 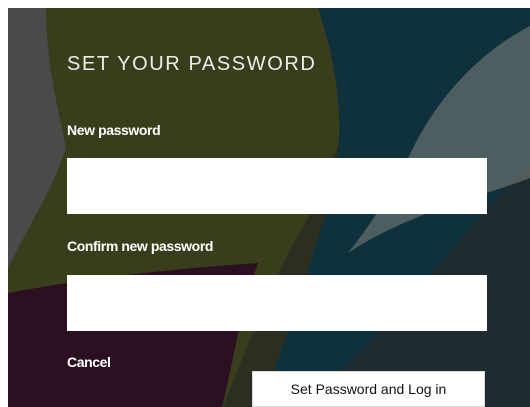 I want to click on new-password-input, so click(x=277, y=186).